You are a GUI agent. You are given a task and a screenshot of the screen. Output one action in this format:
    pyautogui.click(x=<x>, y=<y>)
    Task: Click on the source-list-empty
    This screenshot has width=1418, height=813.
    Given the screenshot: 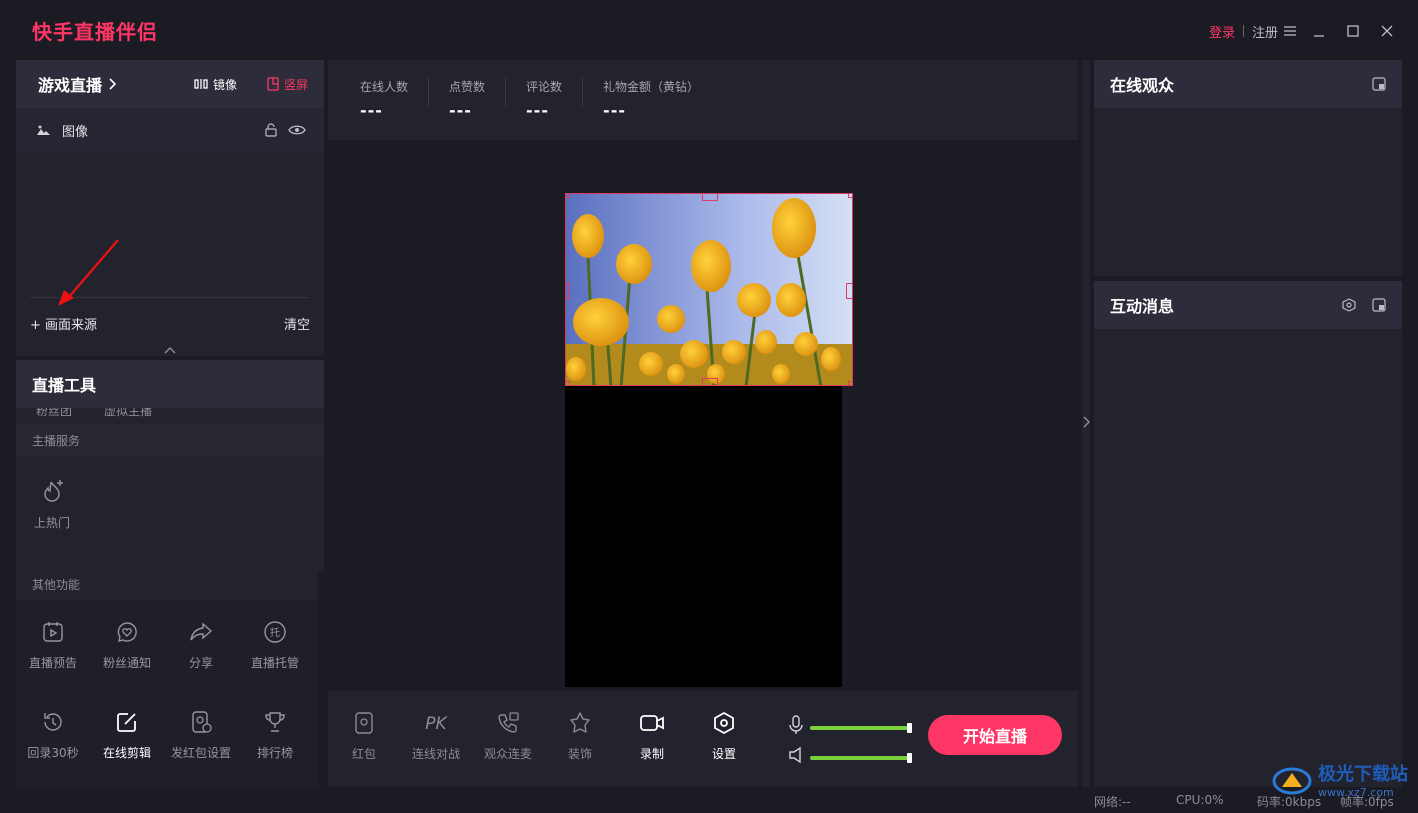 What is the action you would take?
    pyautogui.click(x=170, y=229)
    